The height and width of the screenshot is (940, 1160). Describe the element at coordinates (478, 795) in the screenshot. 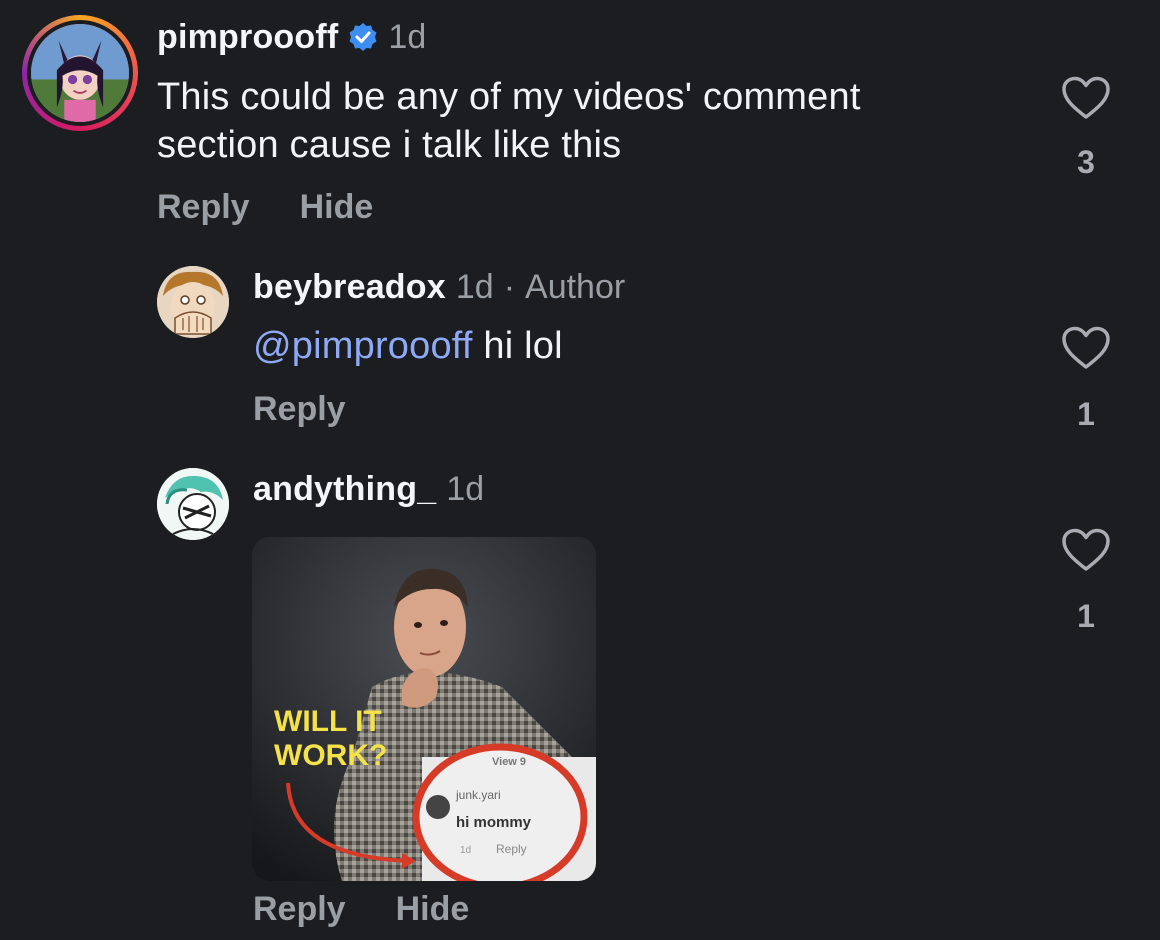

I see `gif-inset-user: junk.yari` at that location.